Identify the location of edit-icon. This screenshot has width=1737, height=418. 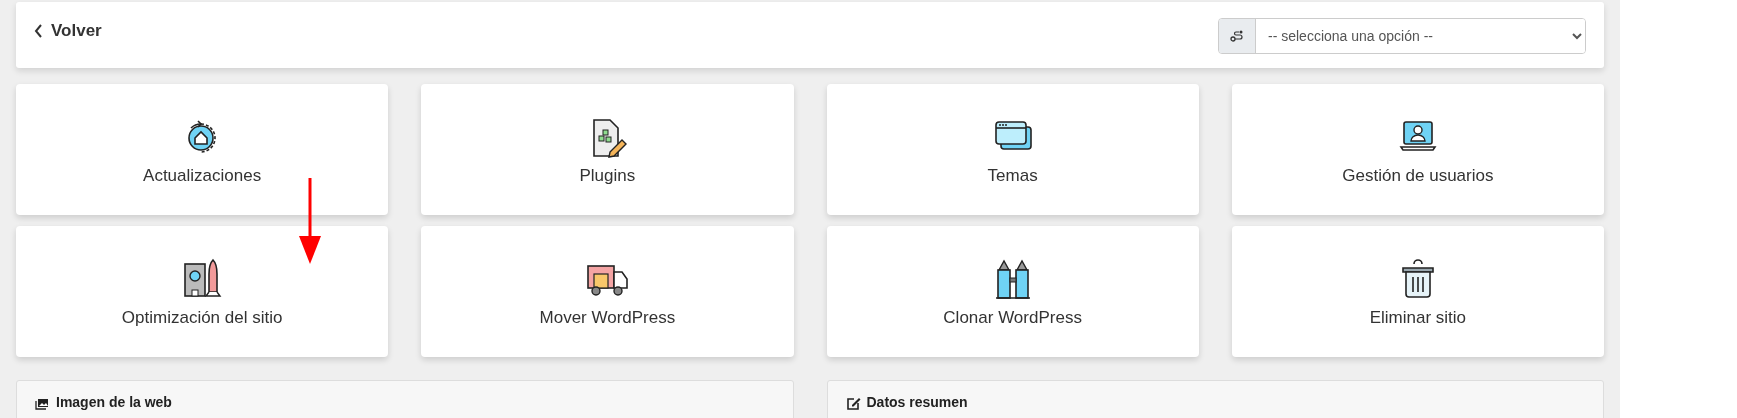
(853, 403).